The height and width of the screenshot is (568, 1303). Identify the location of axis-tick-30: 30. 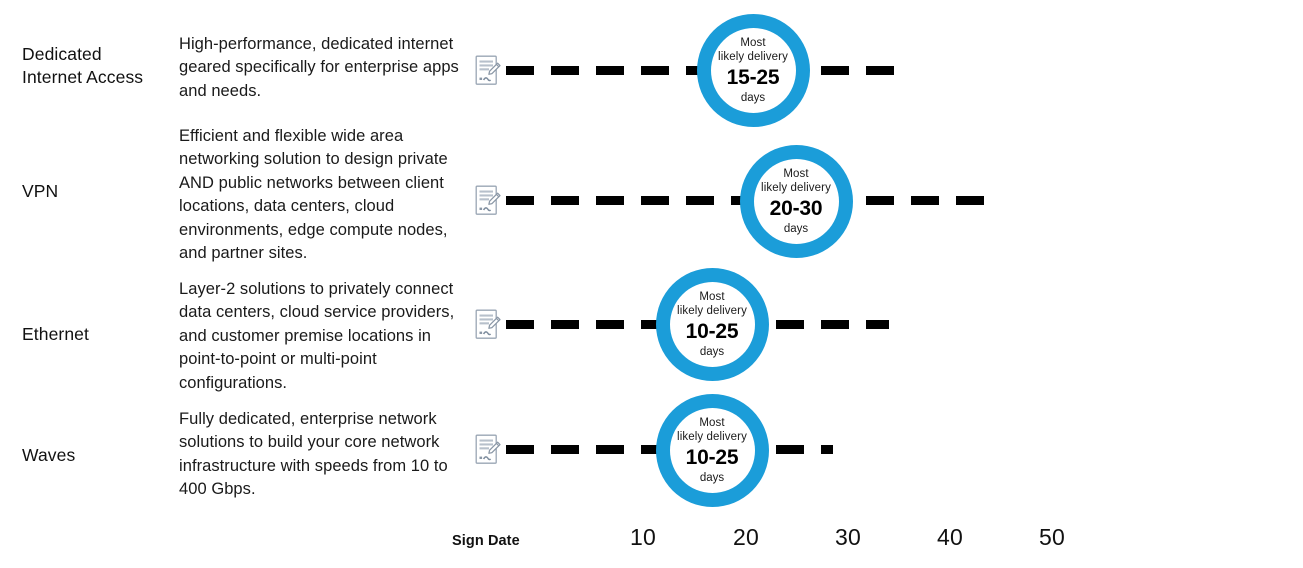
(848, 537).